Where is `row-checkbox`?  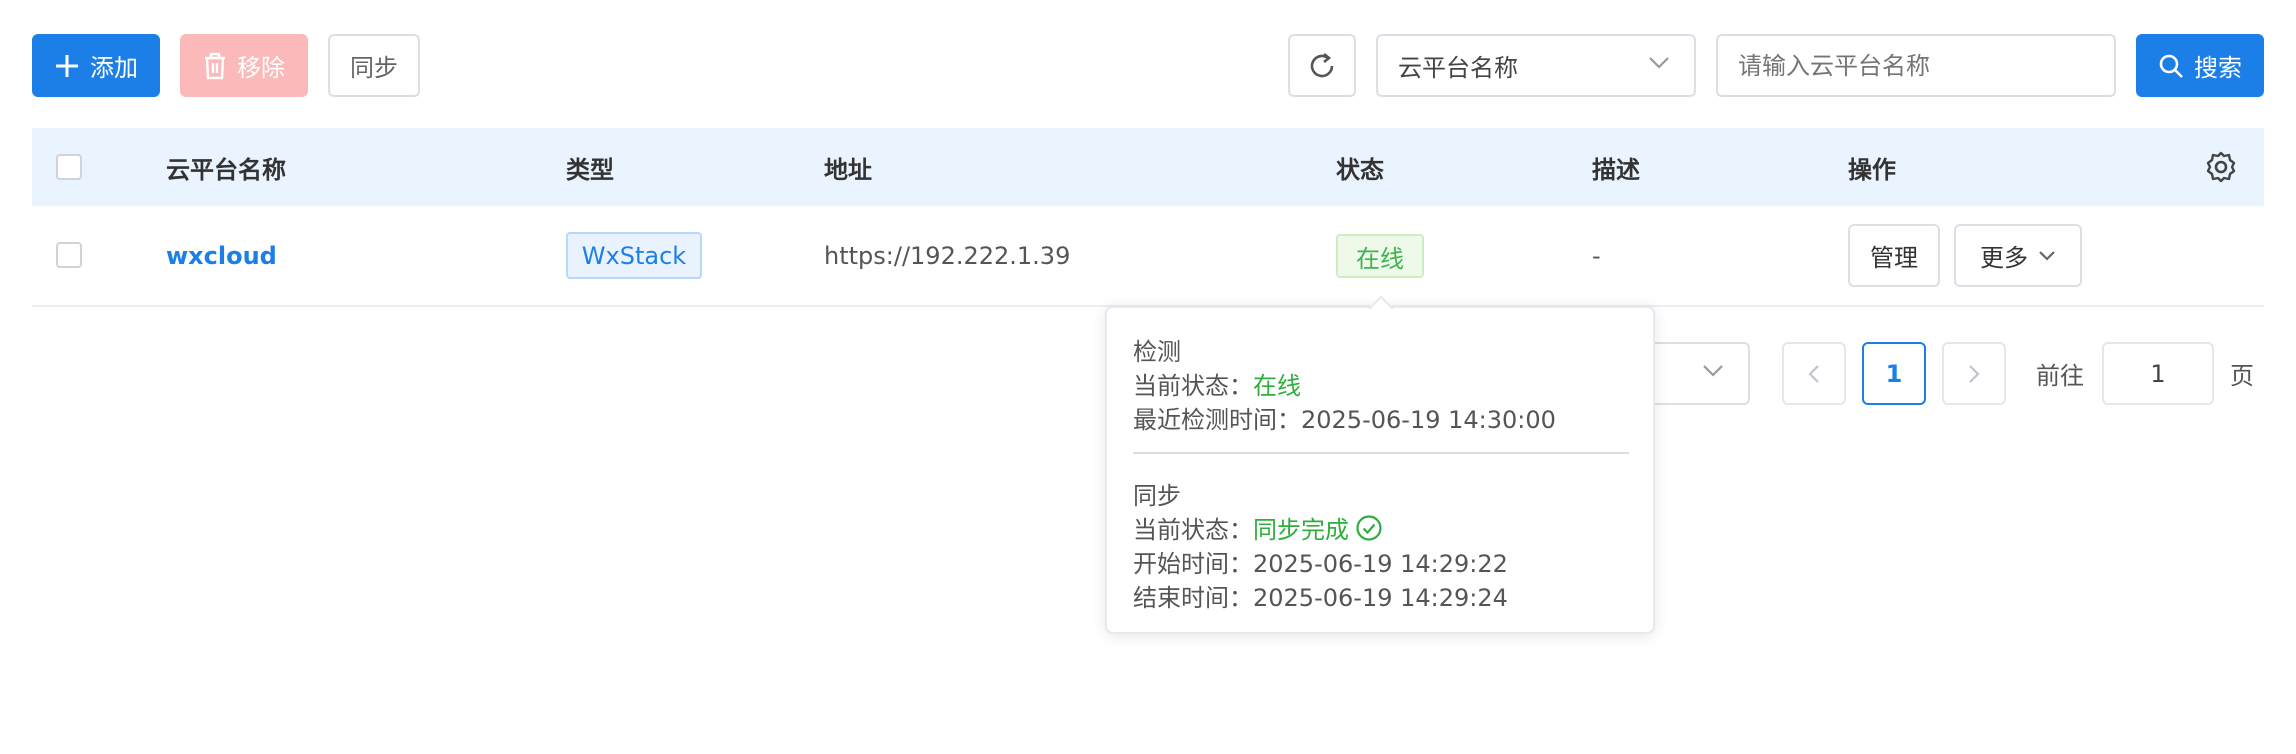 row-checkbox is located at coordinates (69, 255).